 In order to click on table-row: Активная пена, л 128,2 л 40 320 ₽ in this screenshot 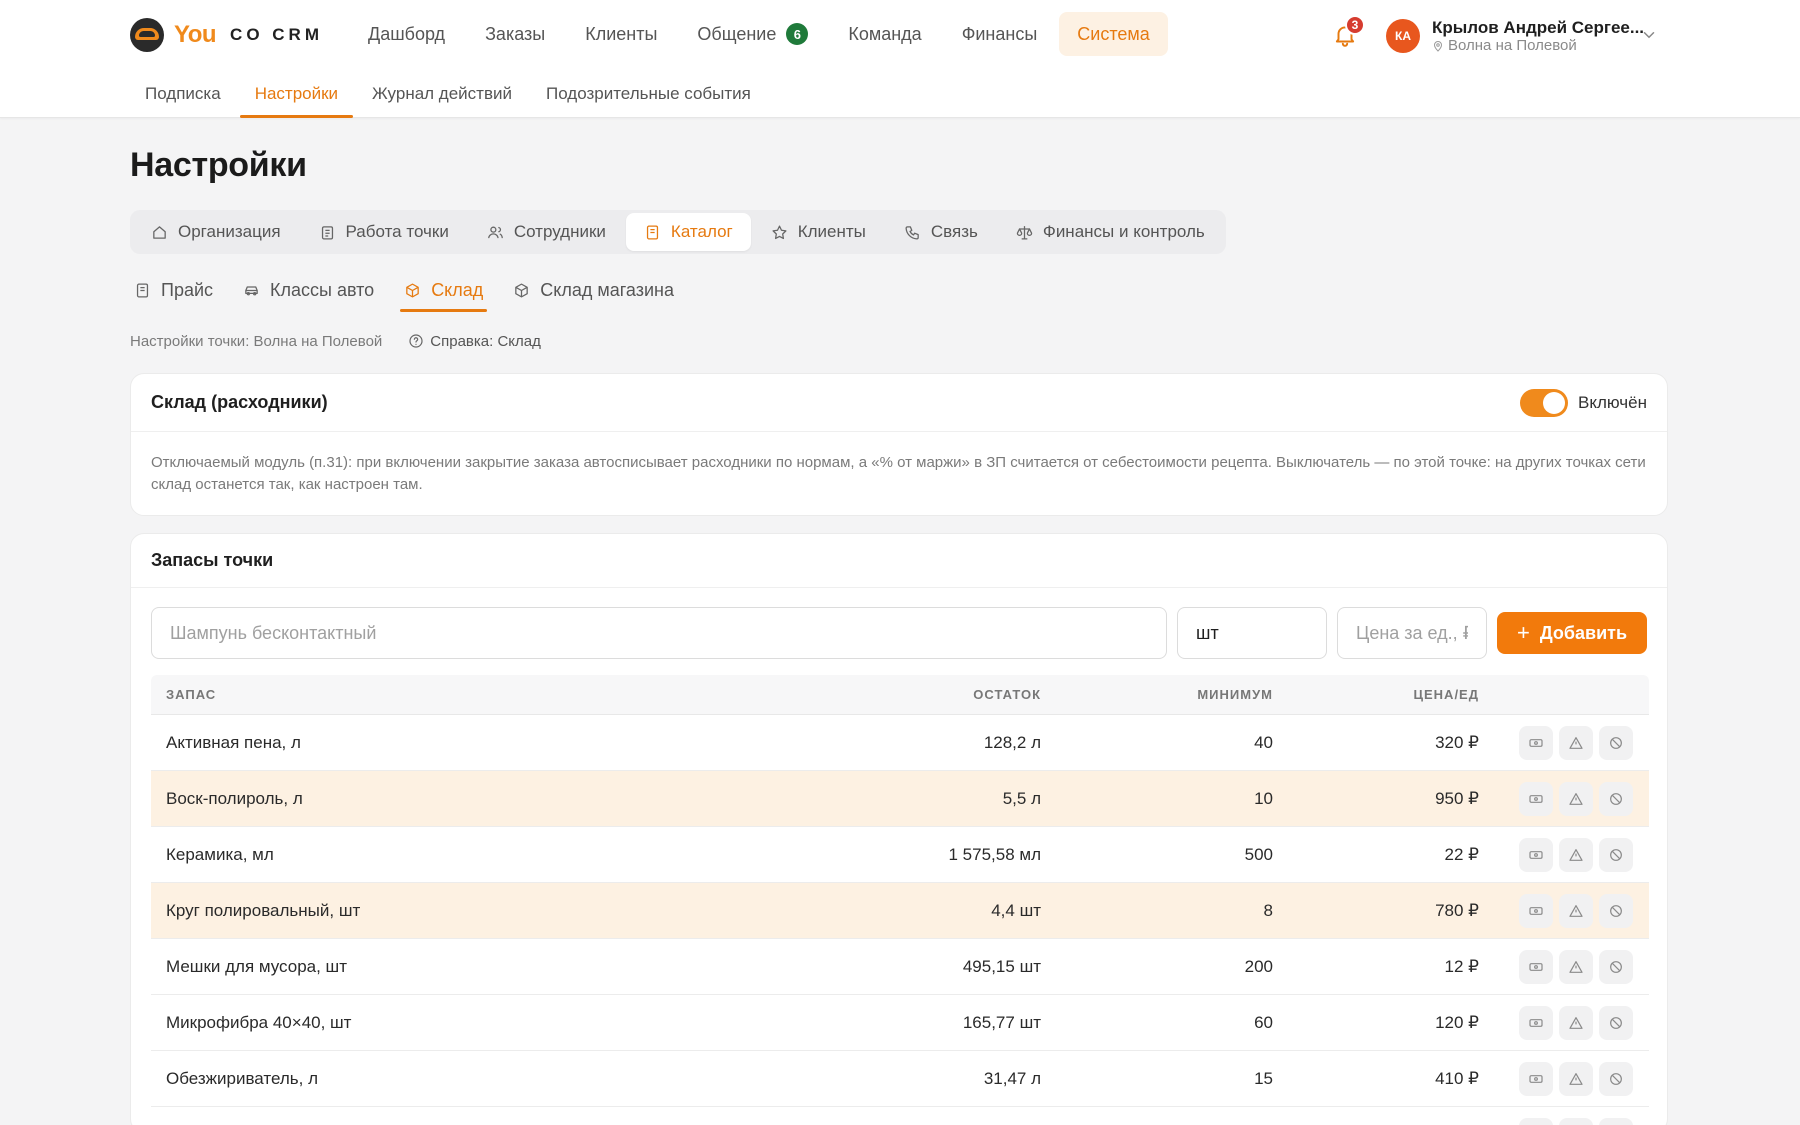, I will do `click(900, 743)`.